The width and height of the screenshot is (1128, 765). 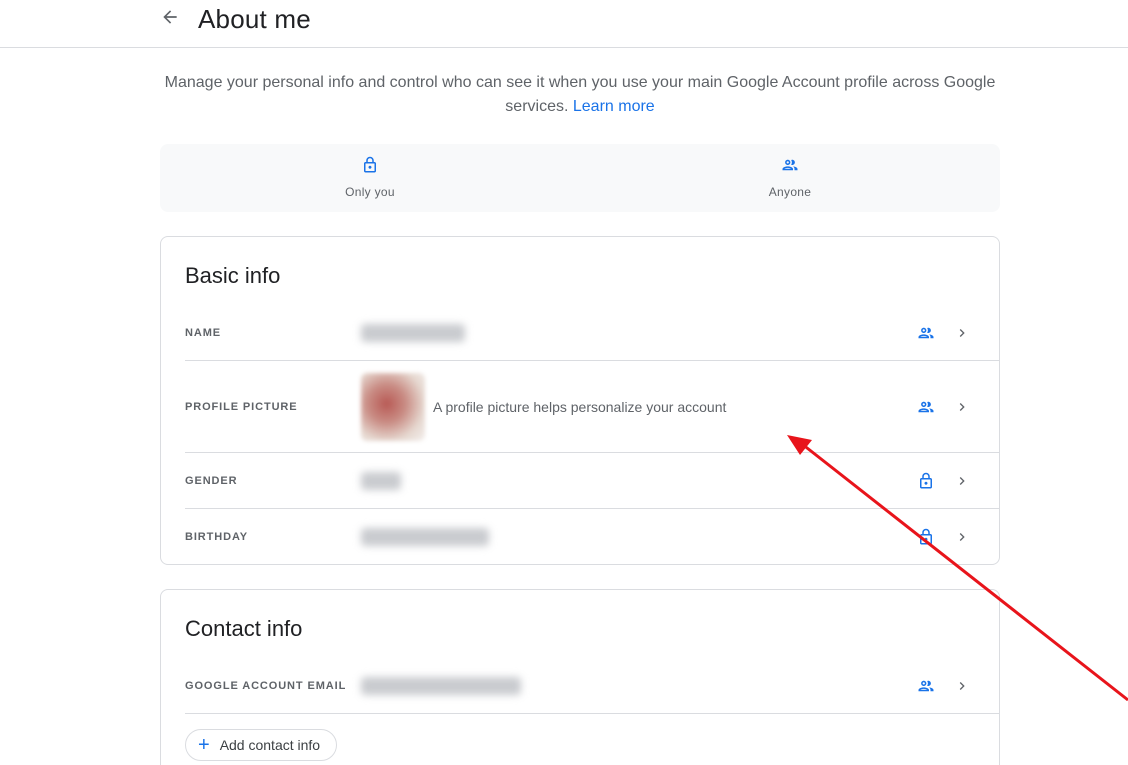 I want to click on row-label: GOOGLE ACCOUNT EMAIL, so click(x=266, y=685).